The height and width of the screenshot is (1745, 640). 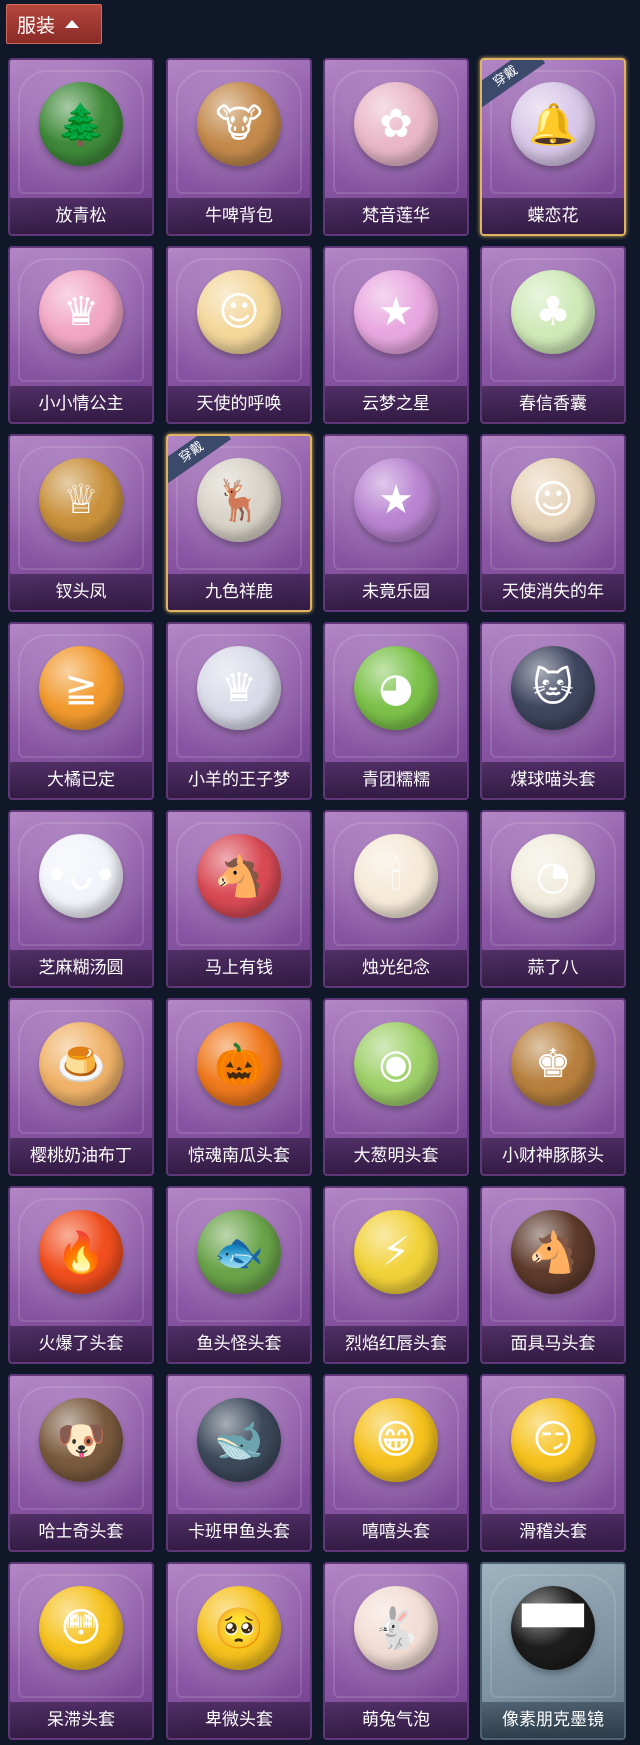 What do you see at coordinates (239, 500) in the screenshot?
I see `deer-icon: 🦌` at bounding box center [239, 500].